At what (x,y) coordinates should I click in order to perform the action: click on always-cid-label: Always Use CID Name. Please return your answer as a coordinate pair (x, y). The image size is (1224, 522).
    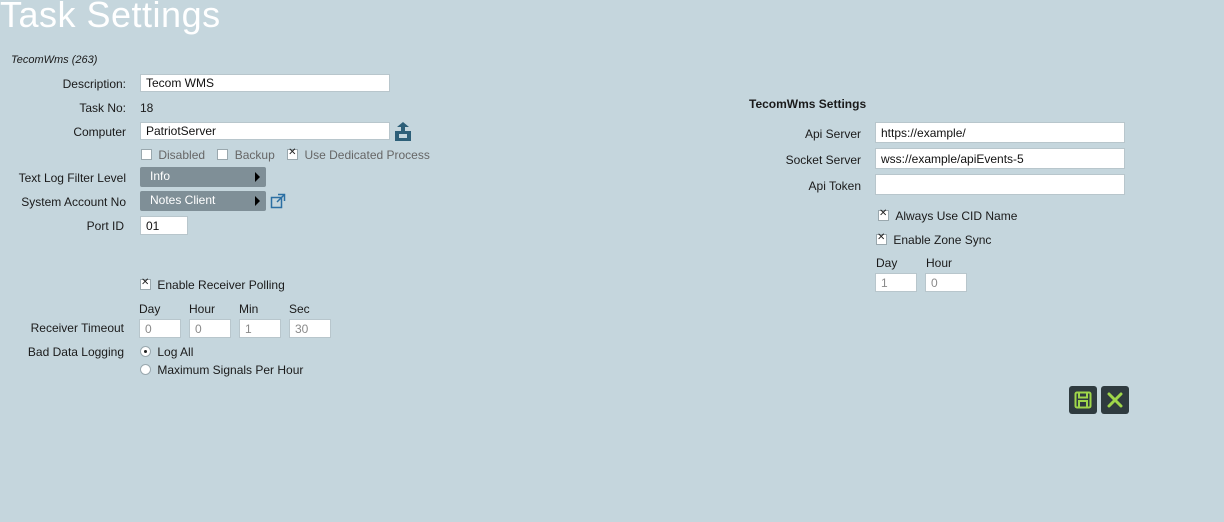
    Looking at the image, I should click on (956, 215).